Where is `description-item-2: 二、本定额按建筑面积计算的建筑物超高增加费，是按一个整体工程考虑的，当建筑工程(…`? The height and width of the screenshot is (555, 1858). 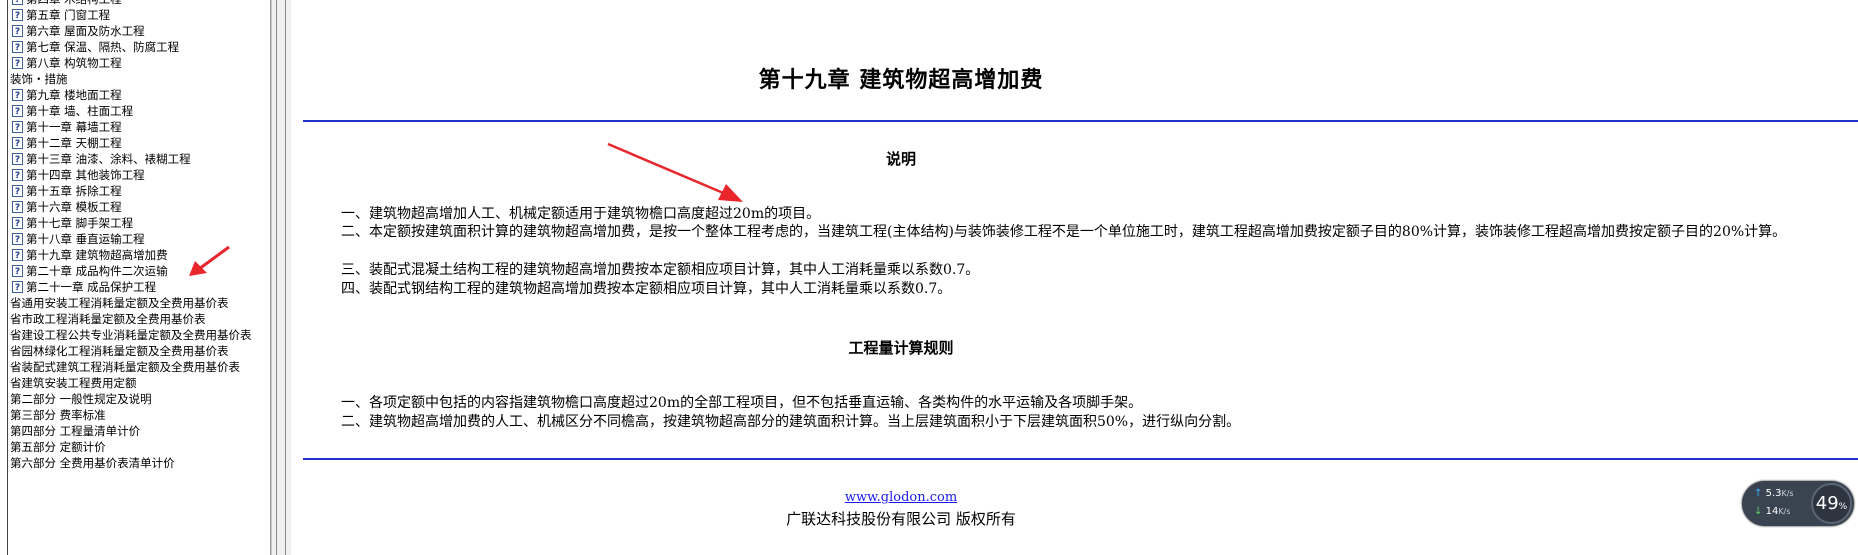 description-item-2: 二、本定额按建筑面积计算的建筑物超高增加费，是按一个整体工程考虑的，当建筑工程(… is located at coordinates (1064, 232).